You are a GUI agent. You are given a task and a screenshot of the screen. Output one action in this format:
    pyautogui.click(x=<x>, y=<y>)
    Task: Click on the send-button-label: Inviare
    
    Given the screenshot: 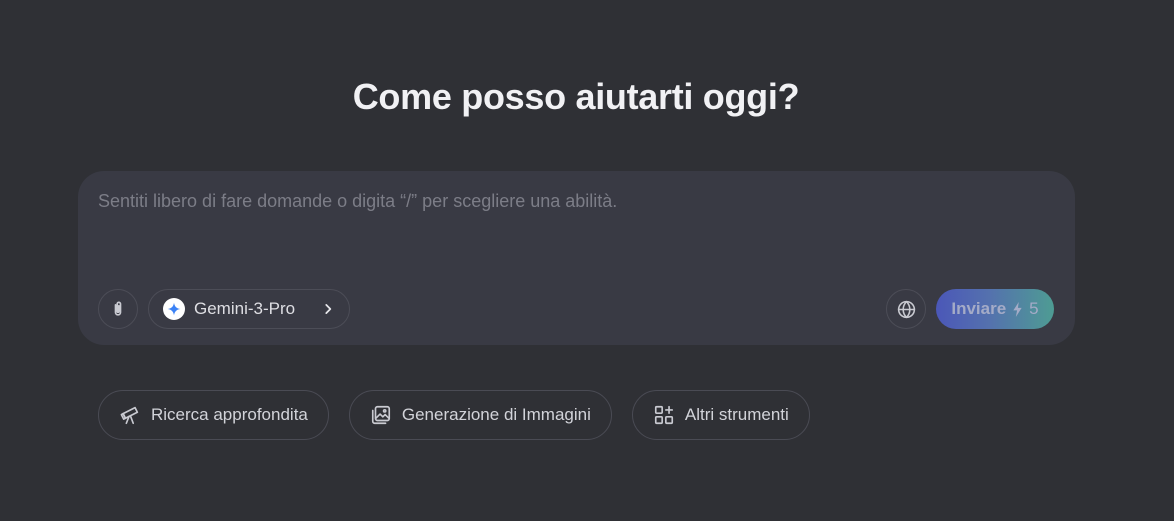 What is the action you would take?
    pyautogui.click(x=979, y=308)
    